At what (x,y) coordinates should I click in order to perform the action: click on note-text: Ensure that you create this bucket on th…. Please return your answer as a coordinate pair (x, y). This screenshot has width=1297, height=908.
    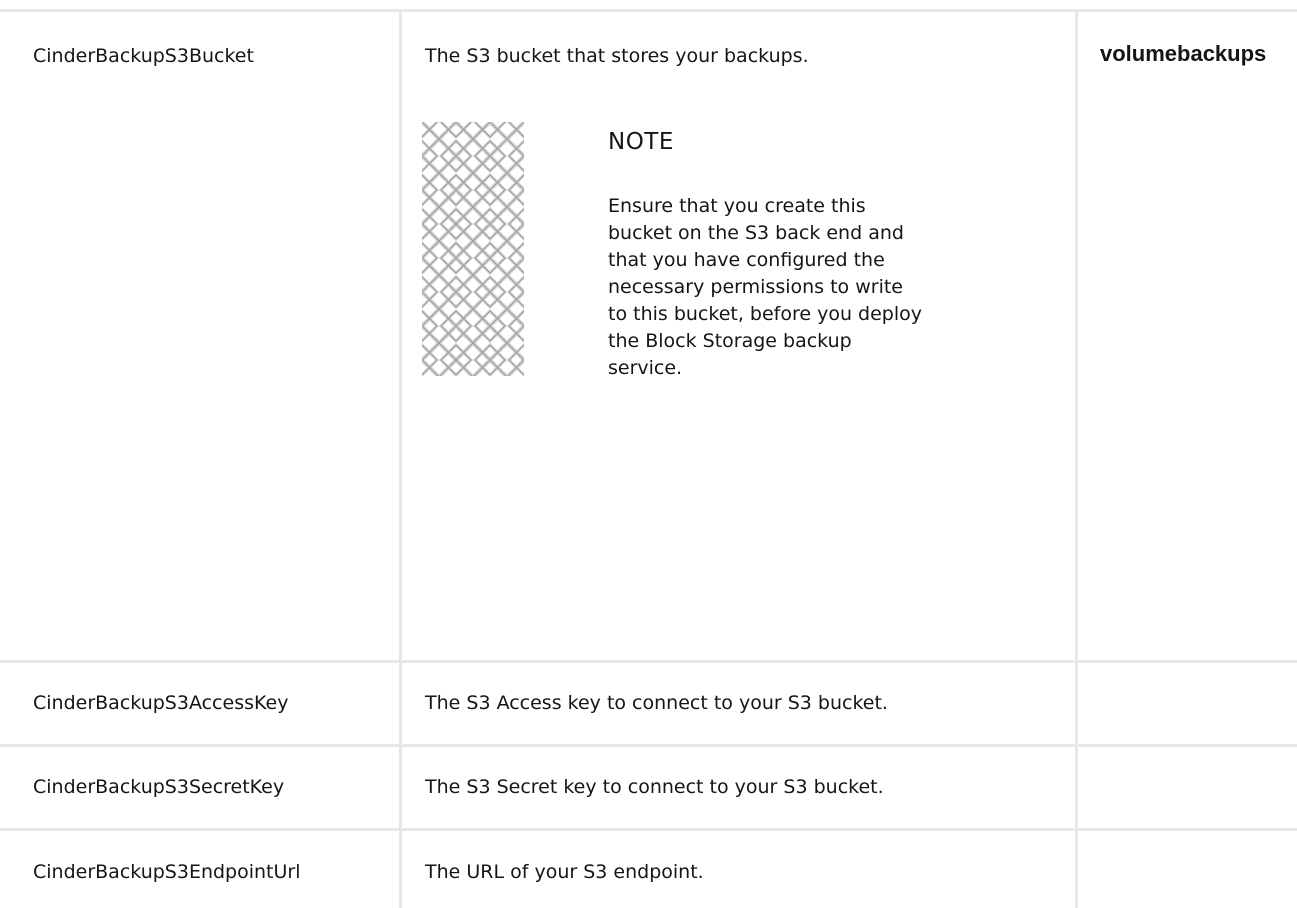
    Looking at the image, I should click on (765, 287).